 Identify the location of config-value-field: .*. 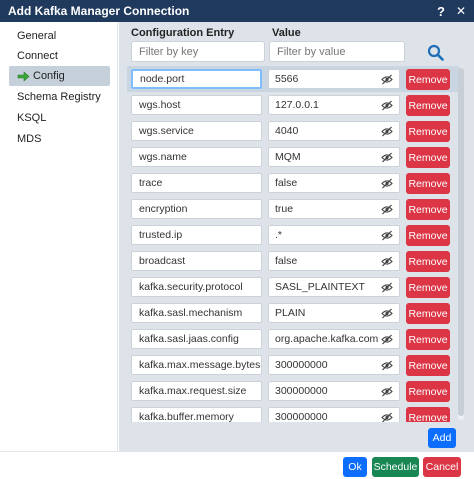
(334, 235).